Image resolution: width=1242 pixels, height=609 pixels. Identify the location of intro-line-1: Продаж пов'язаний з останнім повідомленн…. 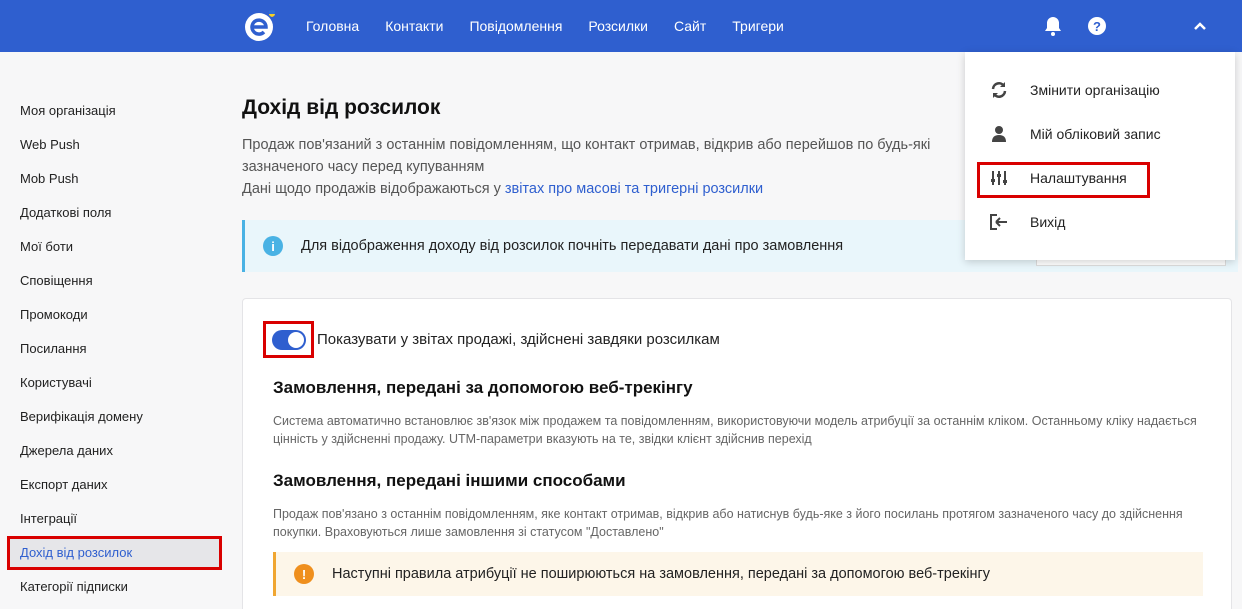
(586, 145).